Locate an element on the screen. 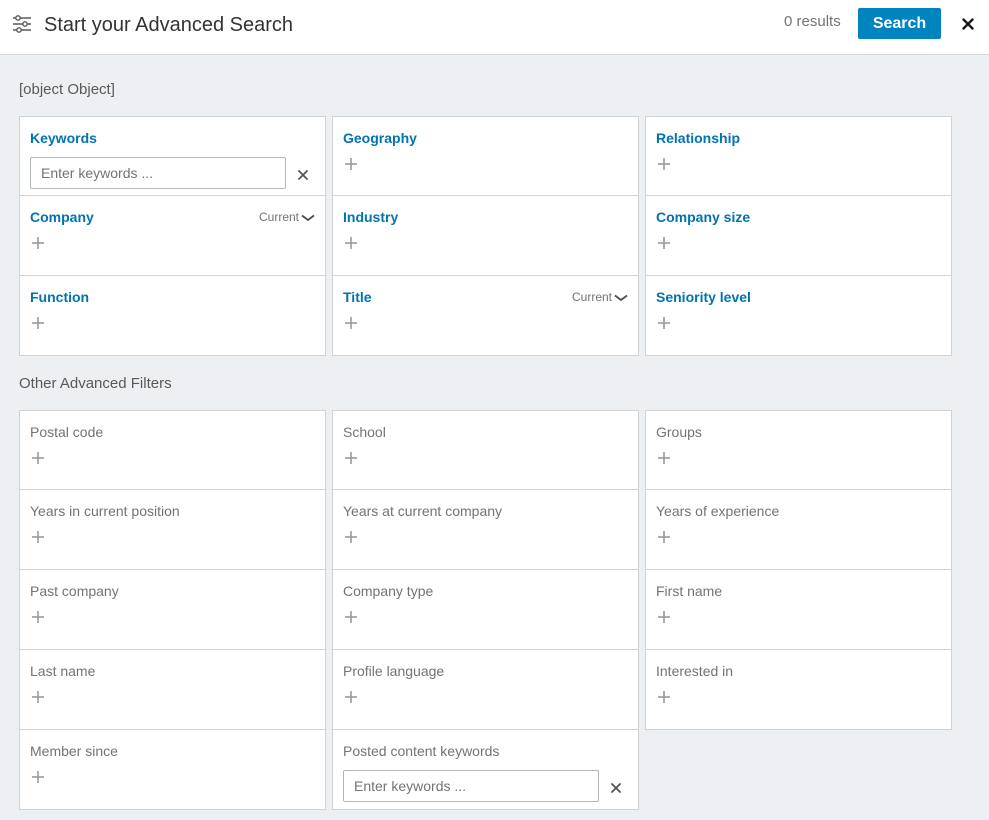 The height and width of the screenshot is (820, 989). filter-label: Groups is located at coordinates (679, 432).